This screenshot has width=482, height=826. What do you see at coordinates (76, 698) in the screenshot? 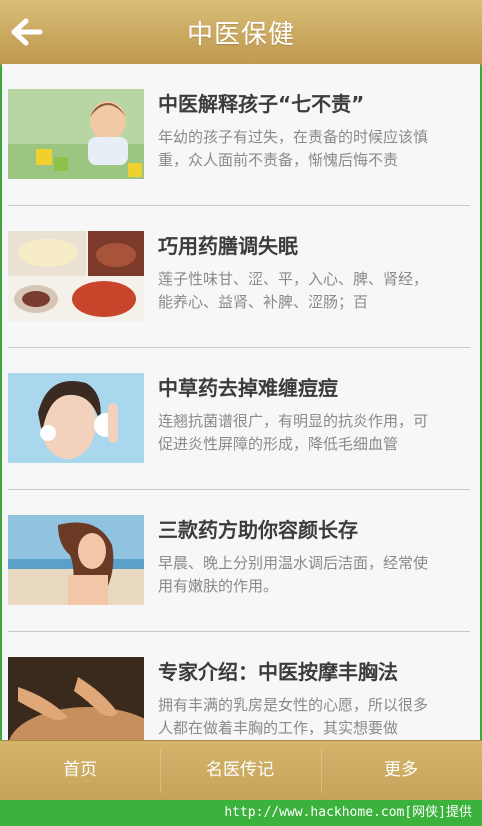
I see `thumbnail-massage-image` at bounding box center [76, 698].